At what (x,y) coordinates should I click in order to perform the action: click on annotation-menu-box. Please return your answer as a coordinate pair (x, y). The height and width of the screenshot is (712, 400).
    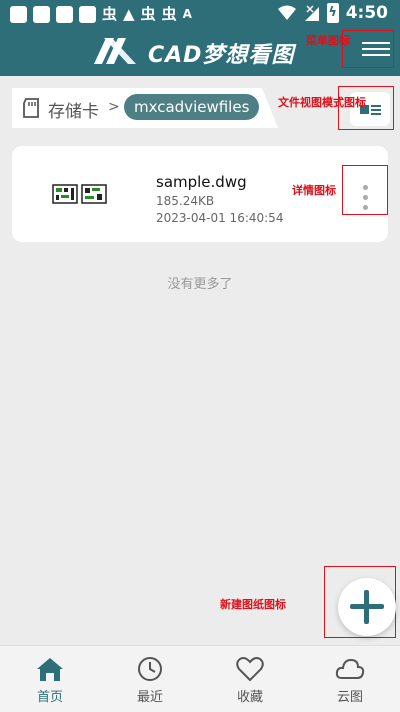
    Looking at the image, I should click on (368, 49).